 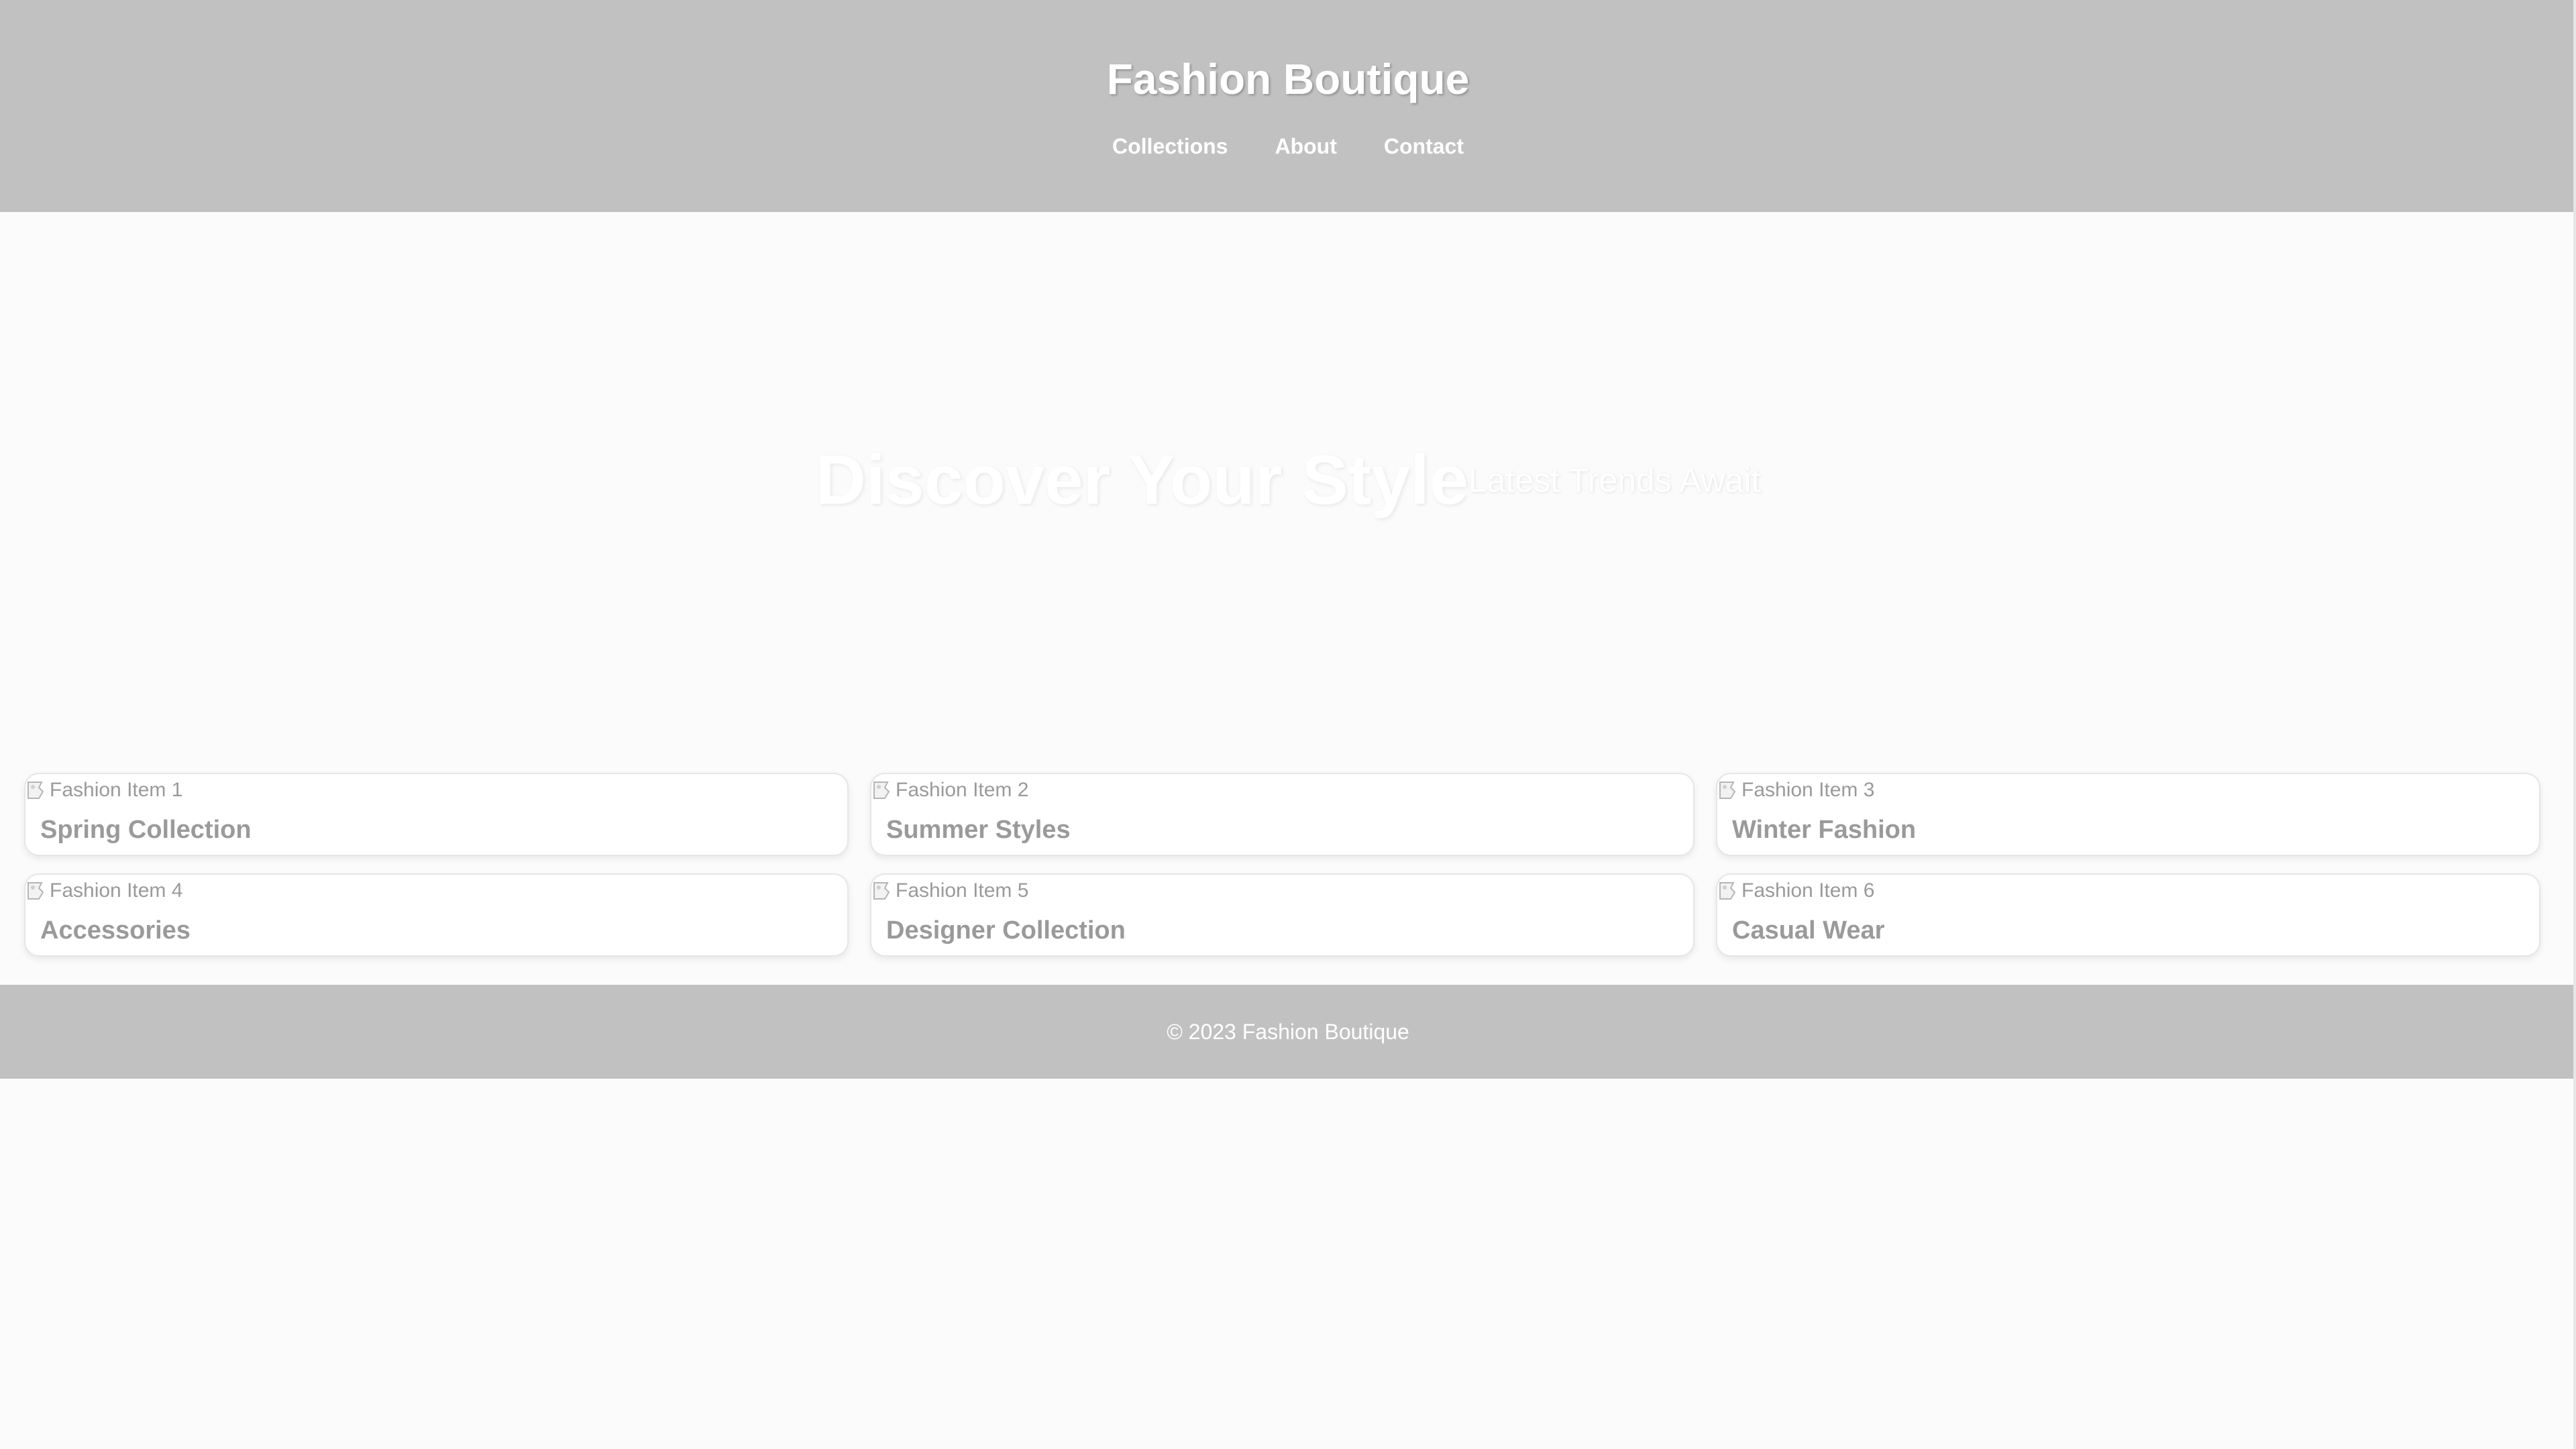 What do you see at coordinates (116, 890) in the screenshot?
I see `product-image-alt: Fashion Item 4` at bounding box center [116, 890].